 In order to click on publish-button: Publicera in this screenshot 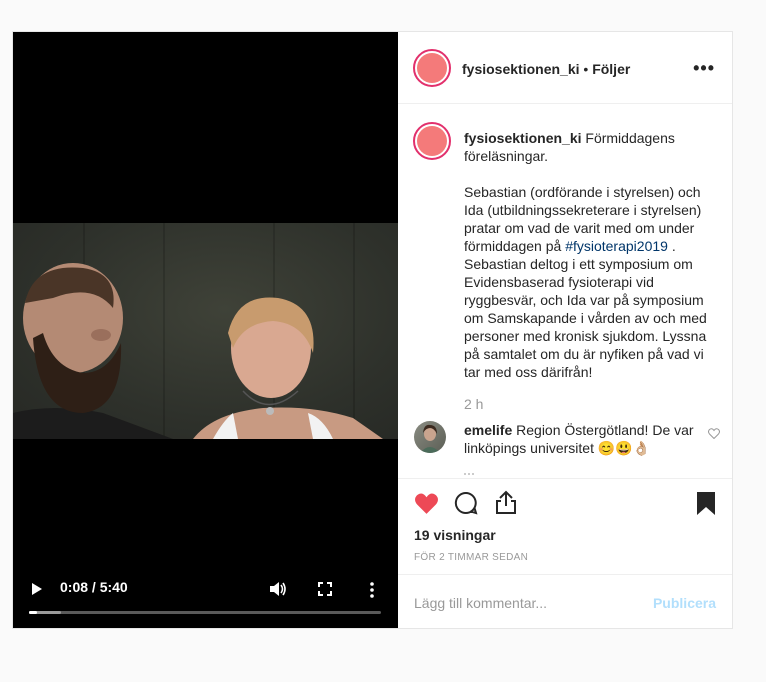, I will do `click(684, 603)`.